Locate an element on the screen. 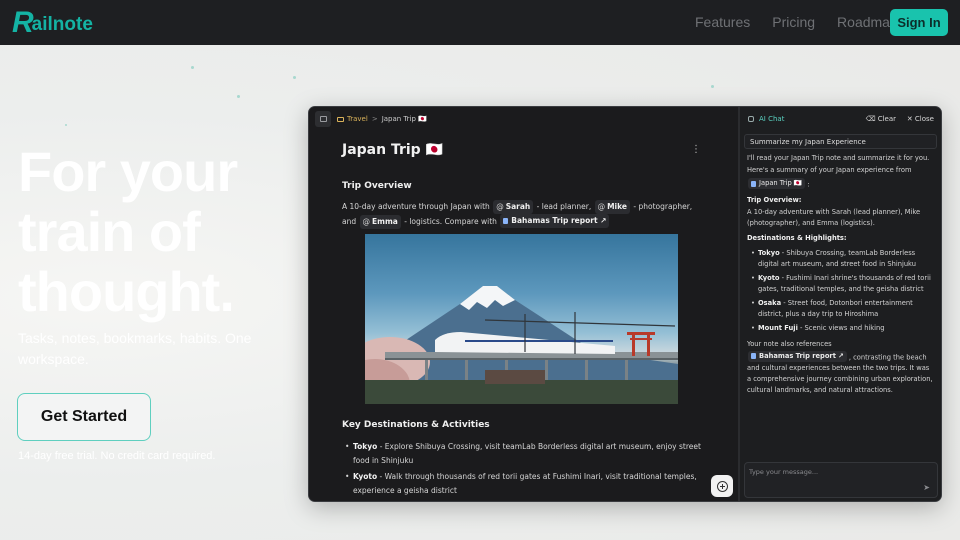  logo-mark: R is located at coordinates (23, 22).